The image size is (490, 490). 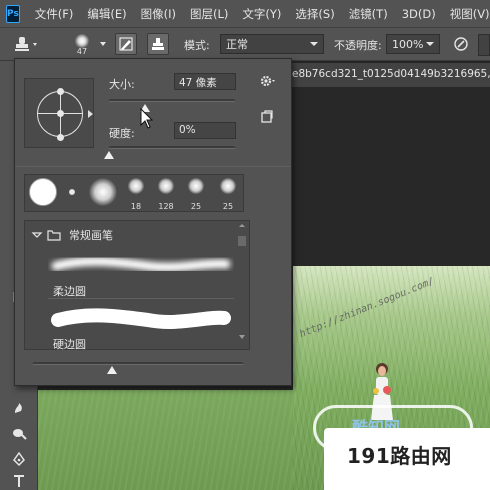 What do you see at coordinates (272, 44) in the screenshot?
I see `mode-select: 正常` at bounding box center [272, 44].